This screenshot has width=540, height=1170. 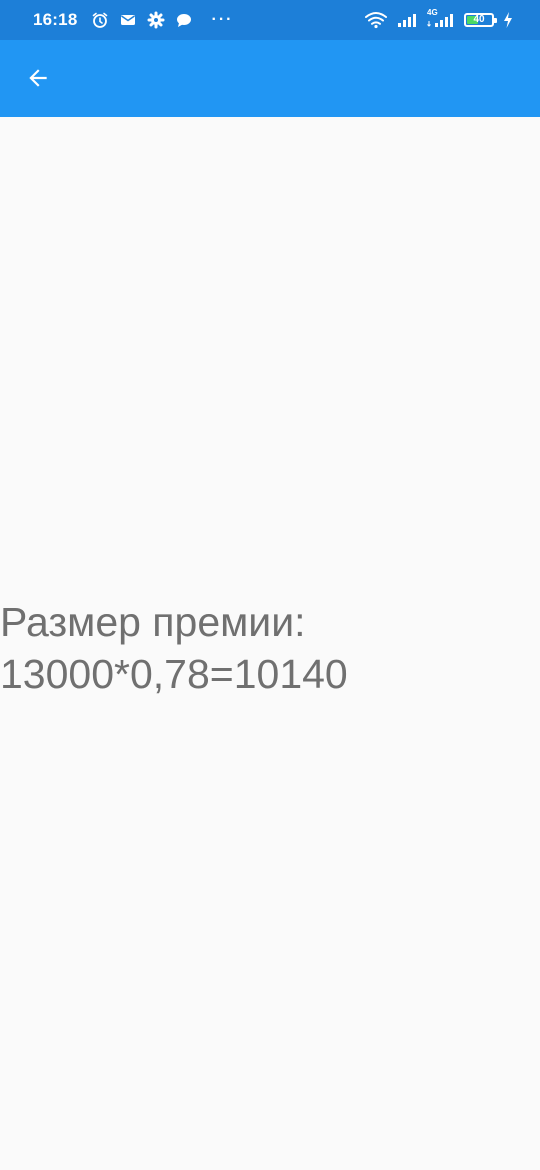 I want to click on status-bar: 16:18 ··· 4G 40, so click(x=270, y=20).